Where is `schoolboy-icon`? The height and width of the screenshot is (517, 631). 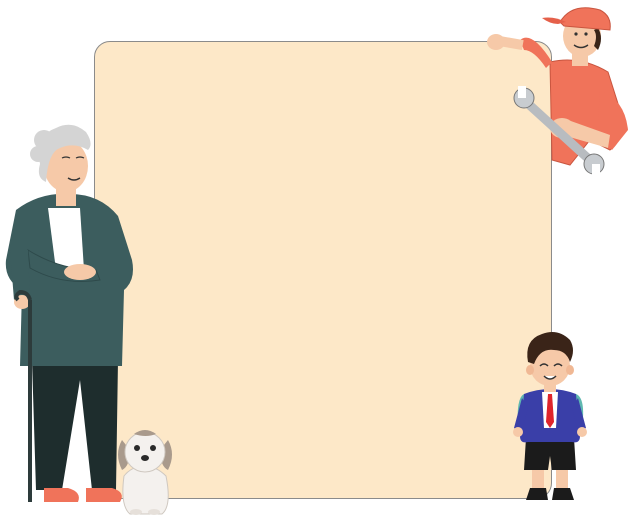
schoolboy-icon is located at coordinates (550, 416).